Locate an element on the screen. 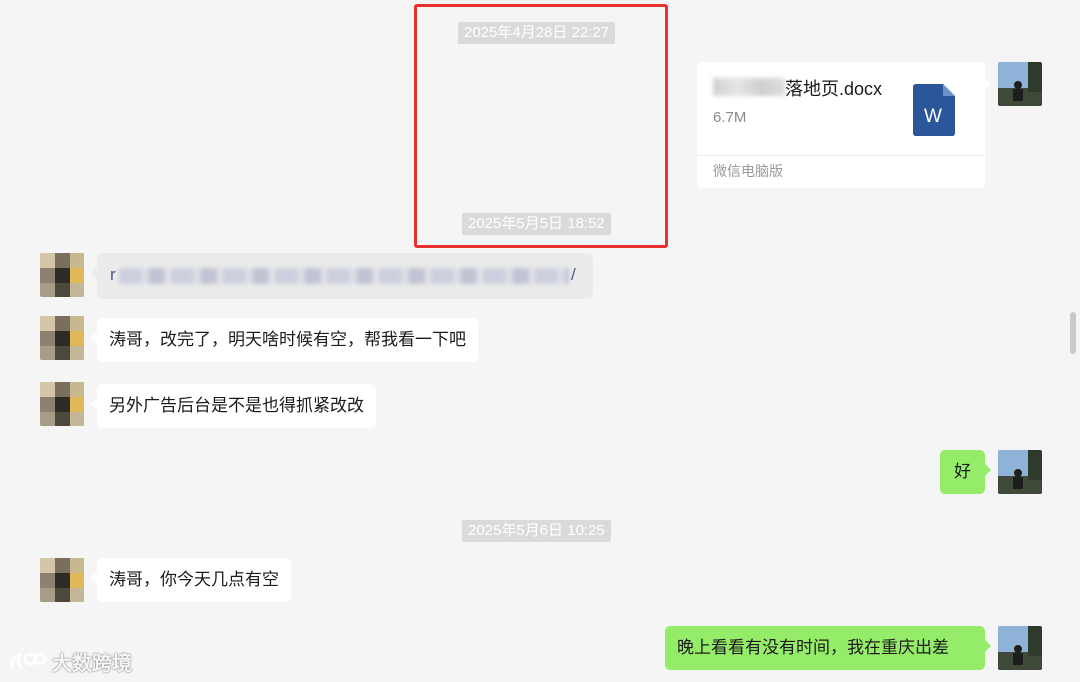 This screenshot has height=682, width=1080. file-source-label: 微信电脑版 is located at coordinates (748, 171).